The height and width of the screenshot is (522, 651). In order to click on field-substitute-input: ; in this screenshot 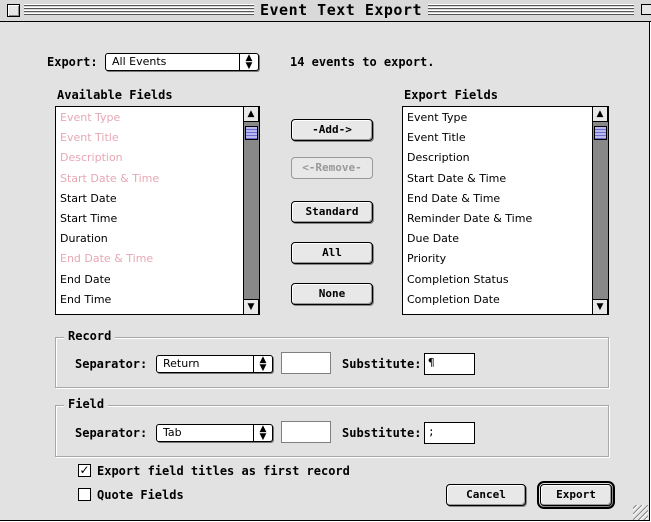, I will do `click(449, 433)`.